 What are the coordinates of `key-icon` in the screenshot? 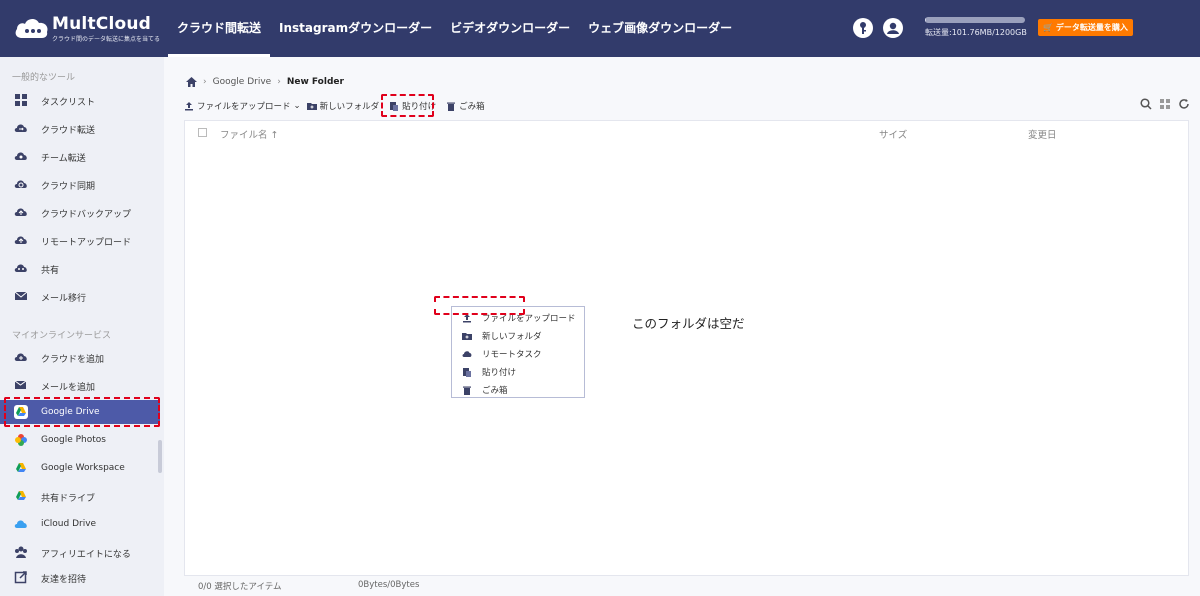 It's located at (863, 28).